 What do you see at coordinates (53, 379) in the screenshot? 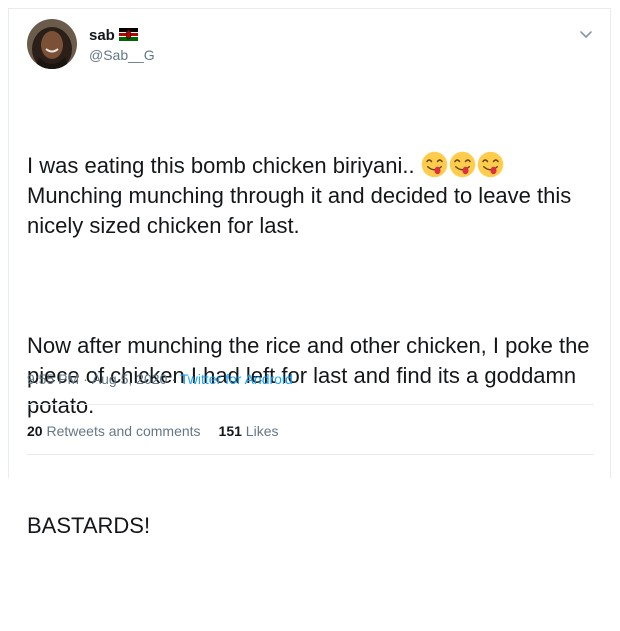
I see `tweet-time: 9:55 PM` at bounding box center [53, 379].